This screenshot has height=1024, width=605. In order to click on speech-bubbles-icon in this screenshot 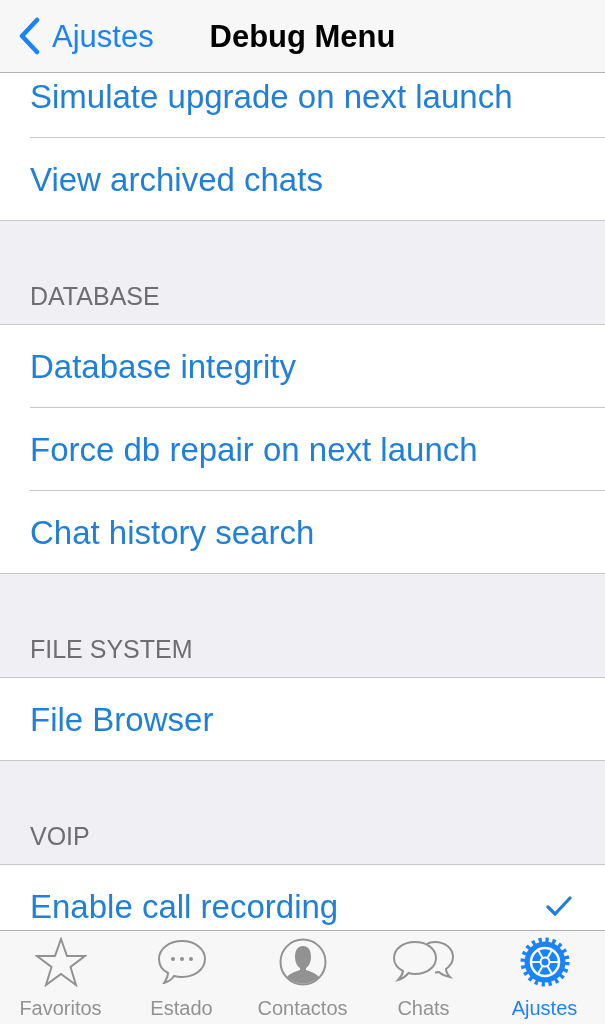, I will do `click(423, 962)`.